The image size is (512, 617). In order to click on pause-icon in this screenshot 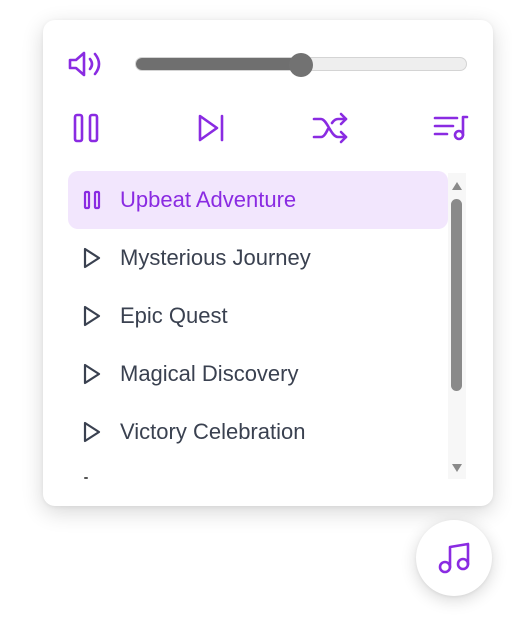, I will do `click(92, 200)`.